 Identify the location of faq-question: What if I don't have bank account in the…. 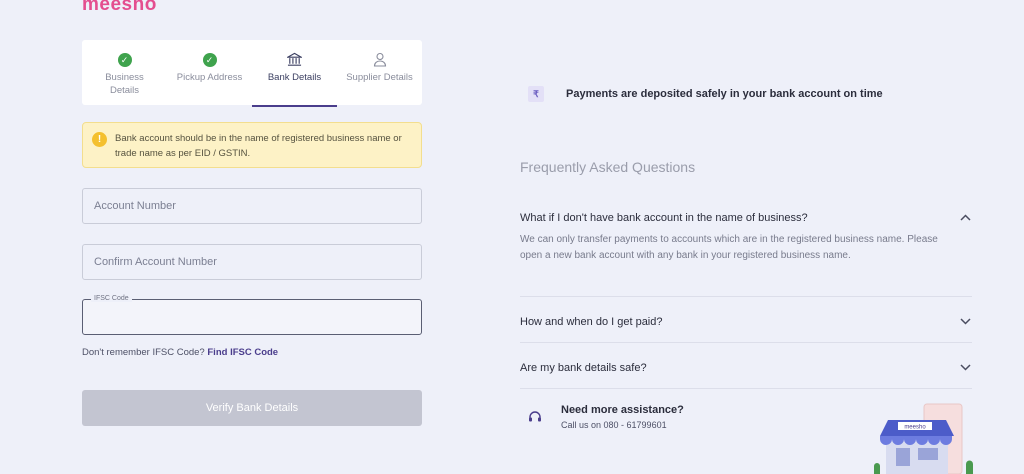
(664, 218).